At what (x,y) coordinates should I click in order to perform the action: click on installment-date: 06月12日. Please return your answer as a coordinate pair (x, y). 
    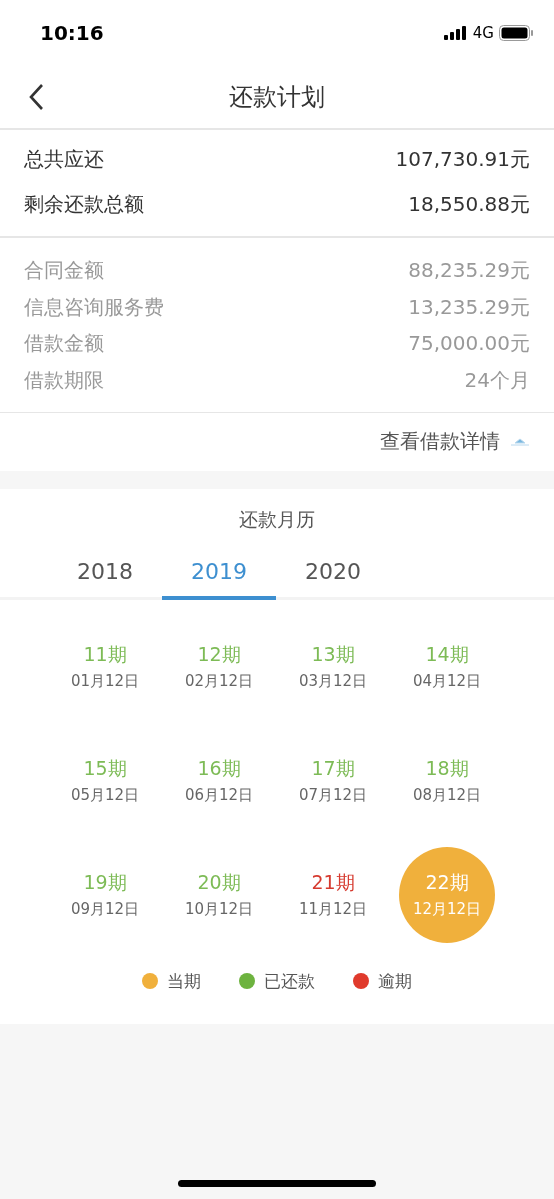
    Looking at the image, I should click on (219, 795).